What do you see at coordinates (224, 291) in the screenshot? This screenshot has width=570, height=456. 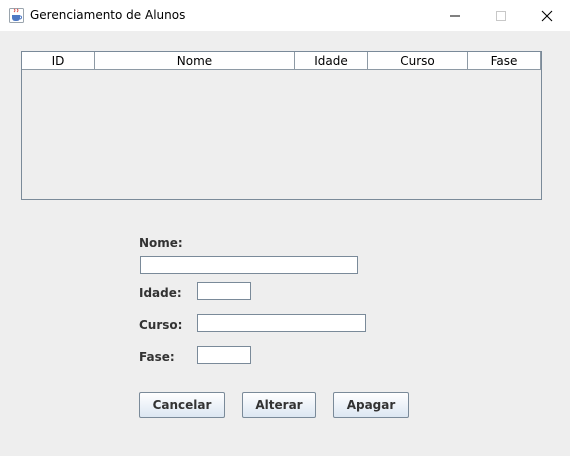 I see `idade-field` at bounding box center [224, 291].